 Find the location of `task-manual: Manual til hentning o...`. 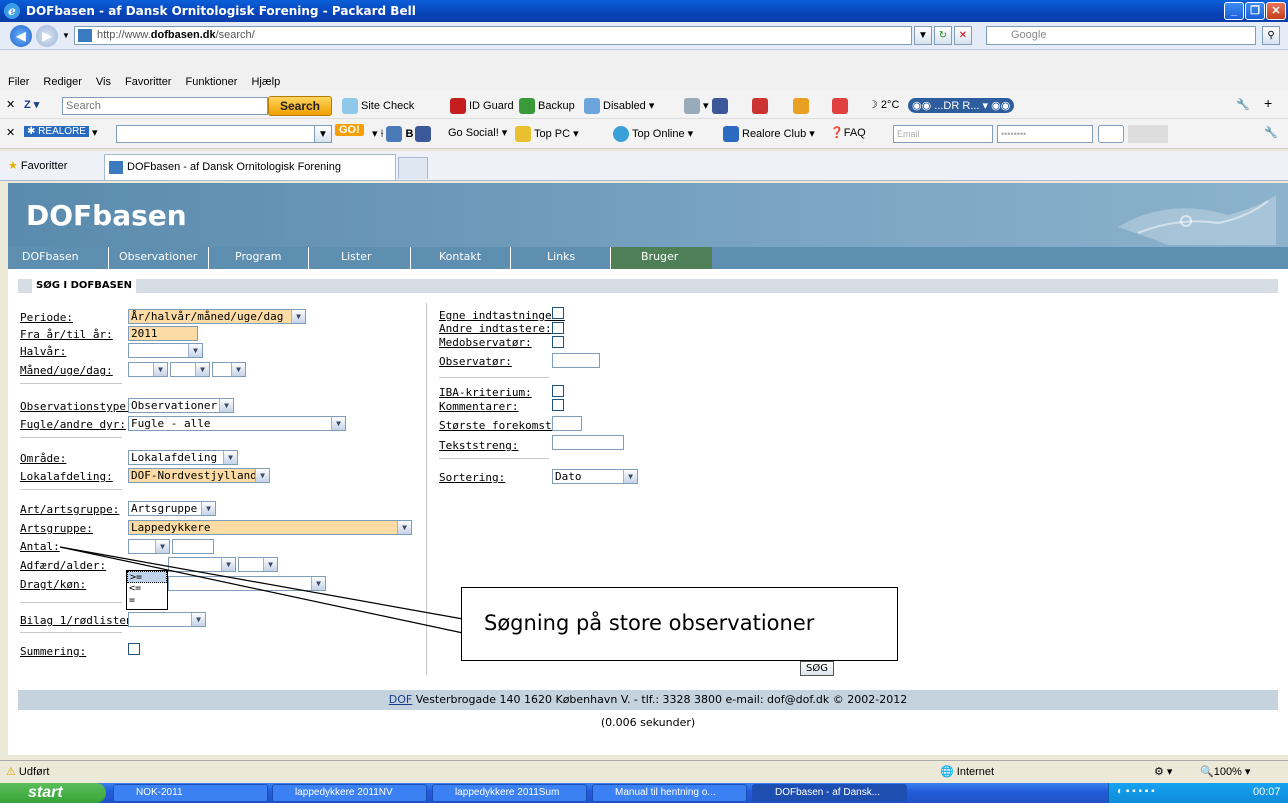

task-manual: Manual til hentning o... is located at coordinates (669, 793).